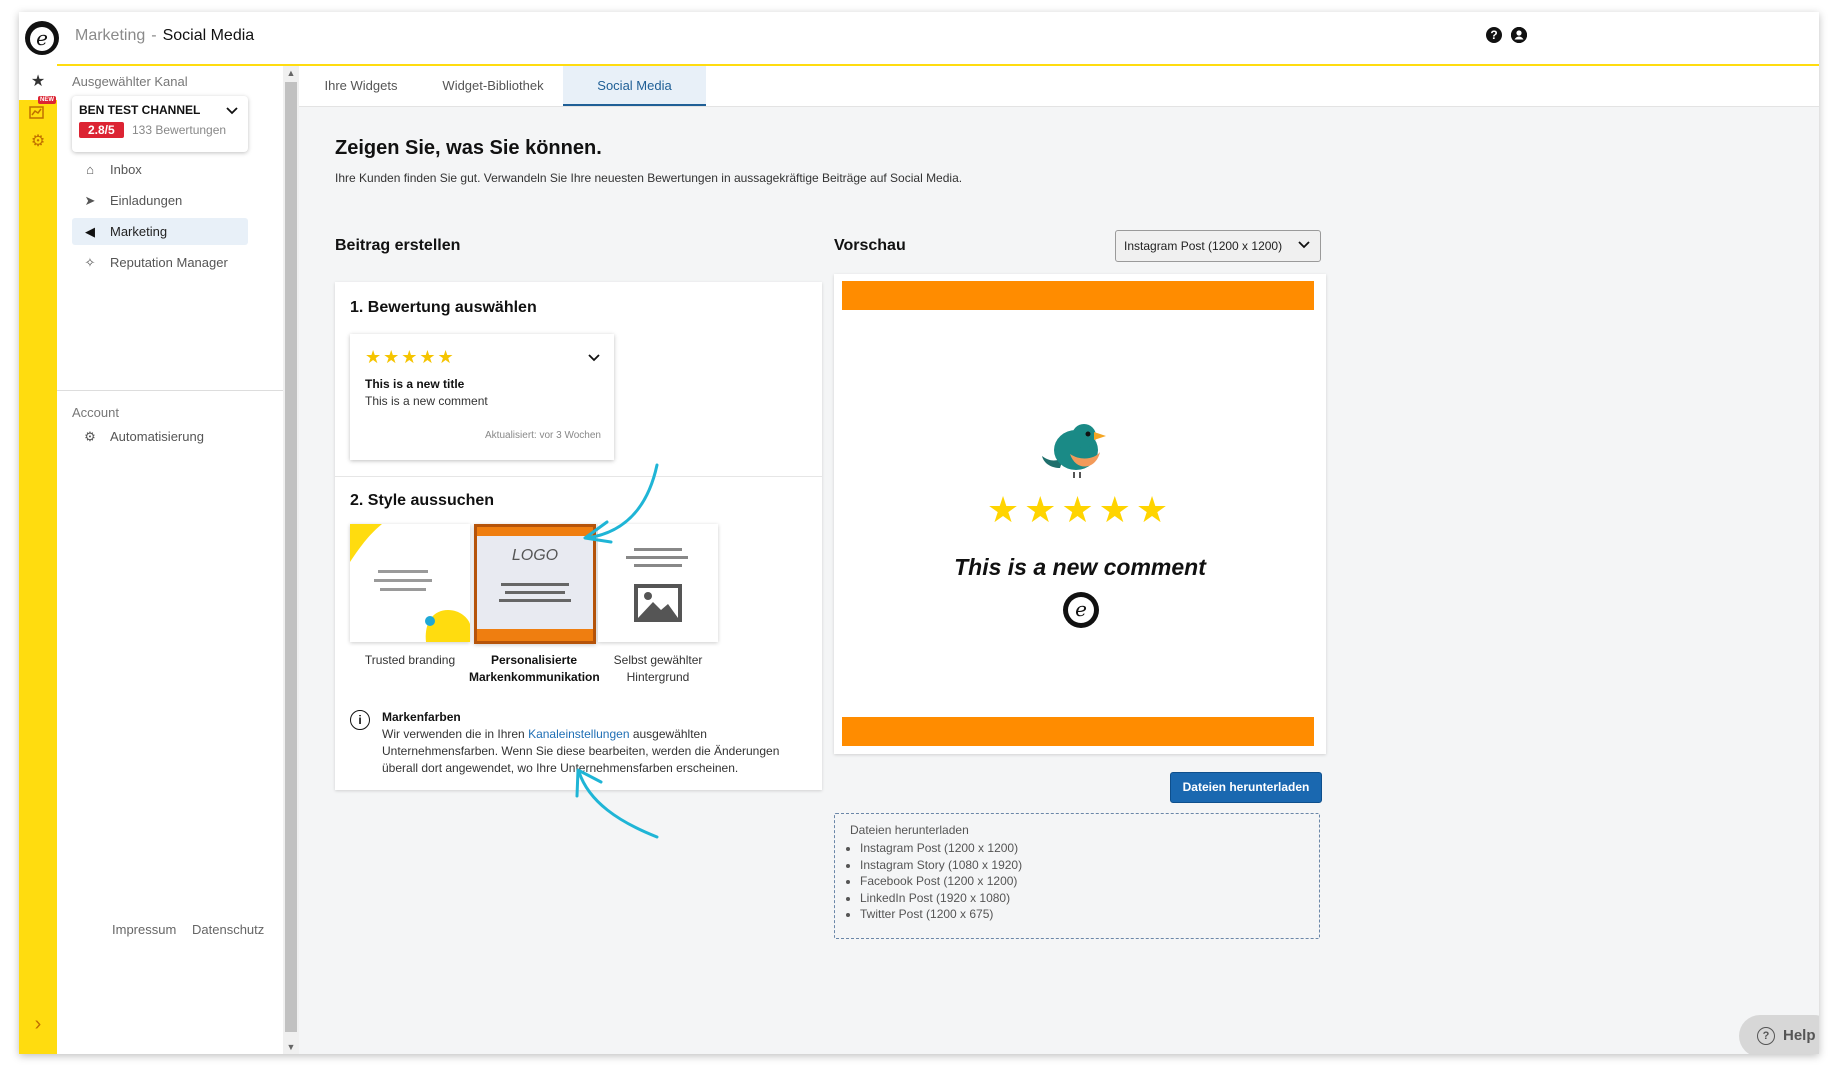 Image resolution: width=1837 pixels, height=1085 pixels. Describe the element at coordinates (126, 169) in the screenshot. I see `sidebar-item-label: Inbox` at that location.